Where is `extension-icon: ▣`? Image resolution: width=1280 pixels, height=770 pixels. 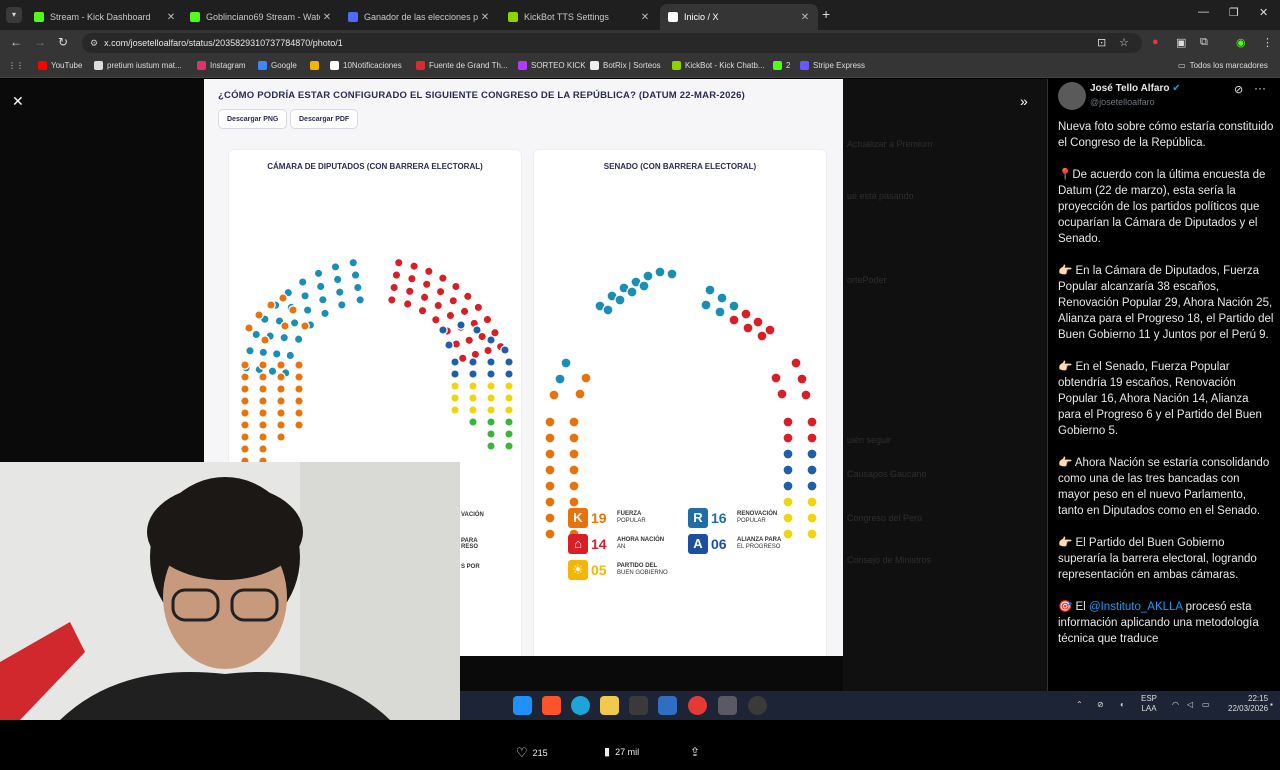 extension-icon: ▣ is located at coordinates (1181, 42).